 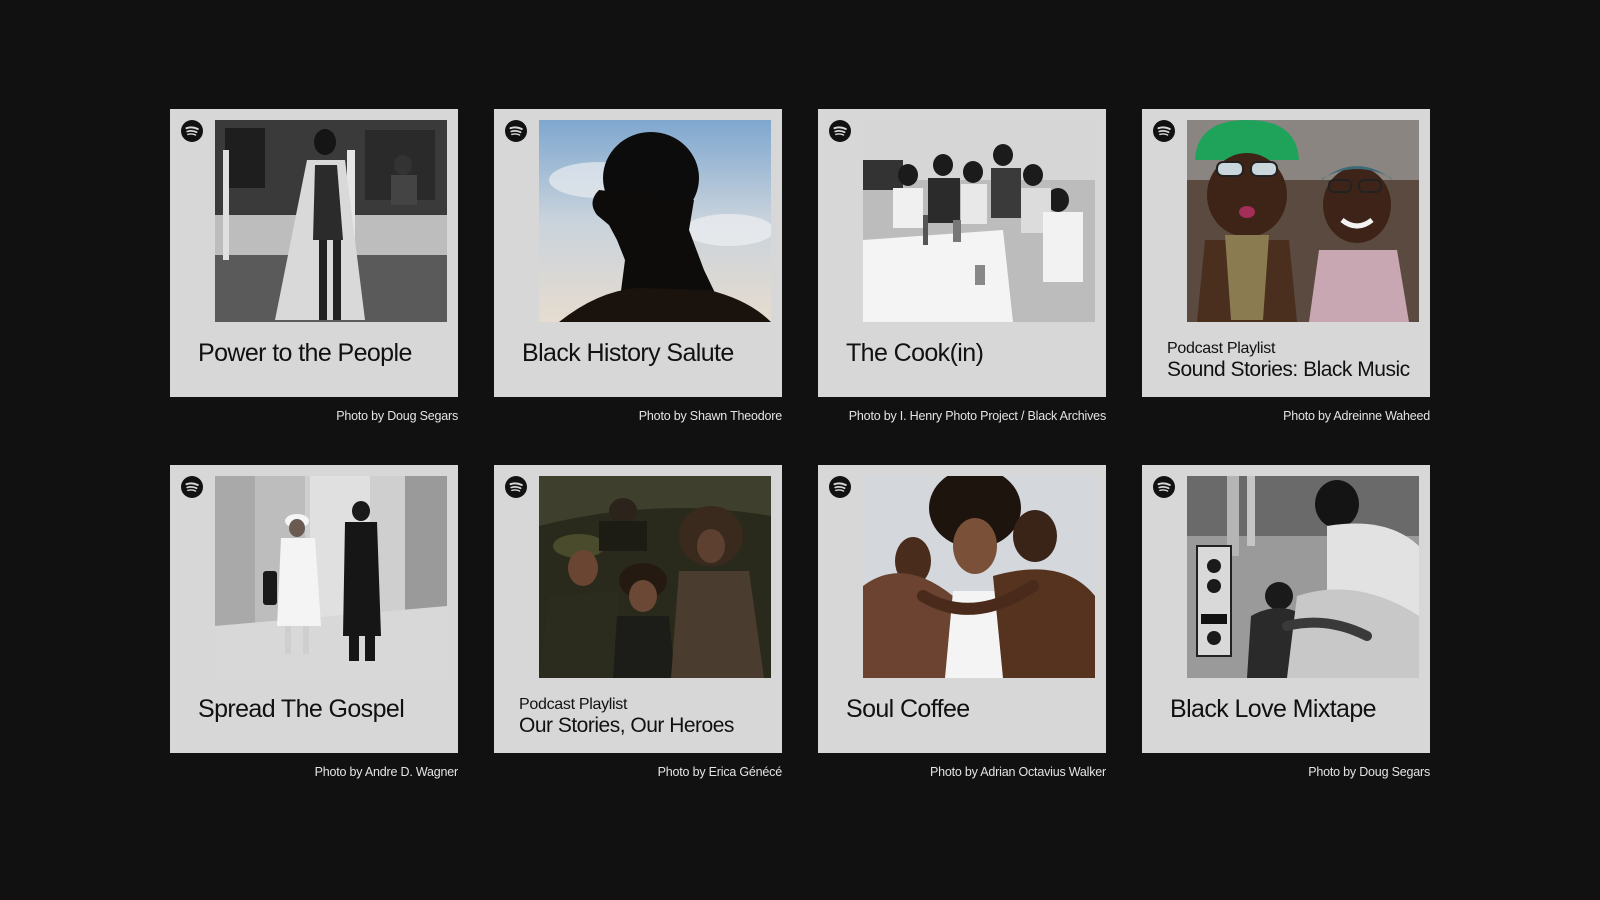 I want to click on podcast-playlist-card: Podcast Playlist Our Stories, Our Heroes, so click(x=638, y=609).